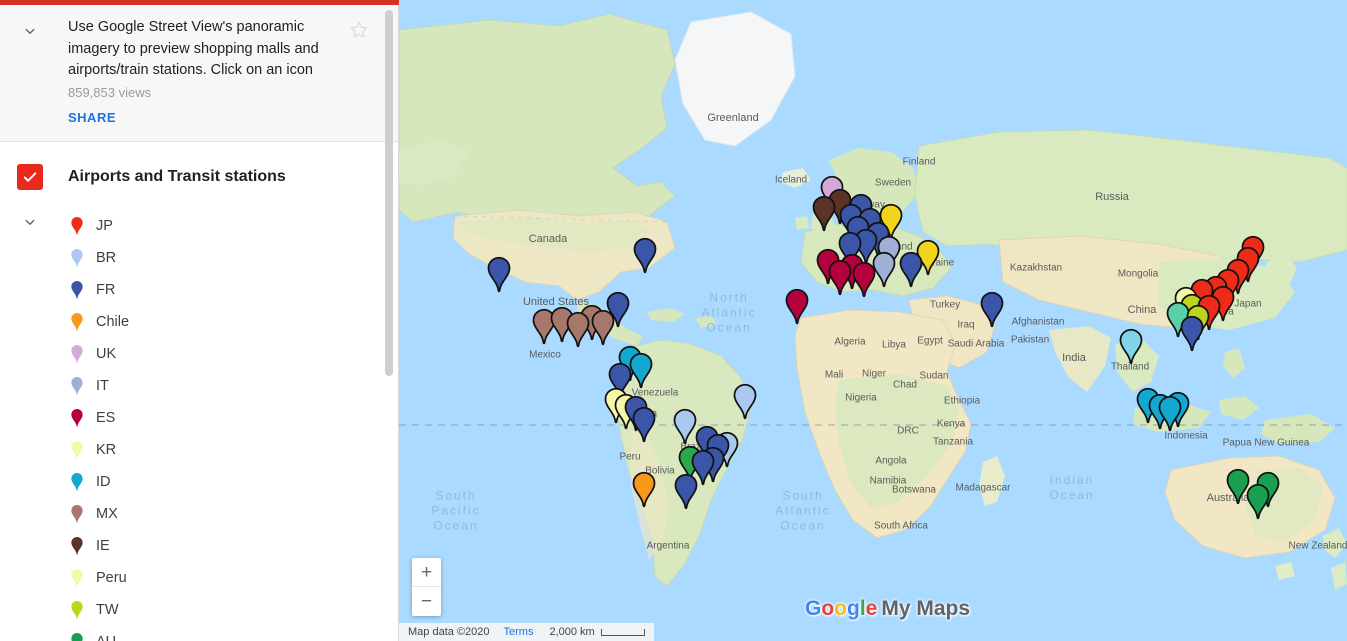 The width and height of the screenshot is (1347, 641). I want to click on sidebar-scrollbar, so click(389, 193).